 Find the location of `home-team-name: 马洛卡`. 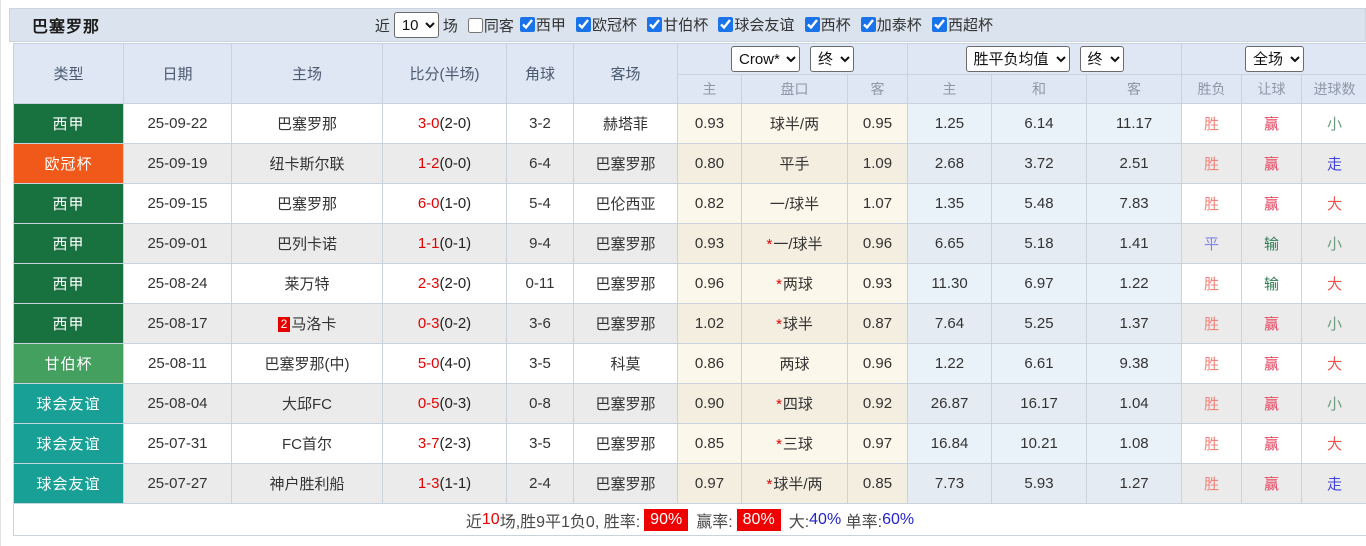

home-team-name: 马洛卡 is located at coordinates (313, 324).